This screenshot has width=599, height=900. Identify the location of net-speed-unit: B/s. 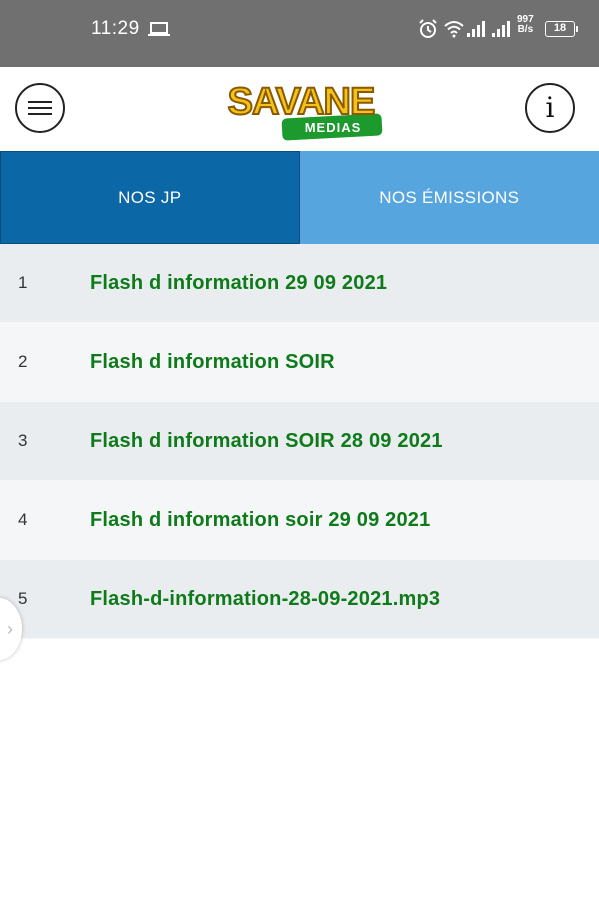
(525, 29).